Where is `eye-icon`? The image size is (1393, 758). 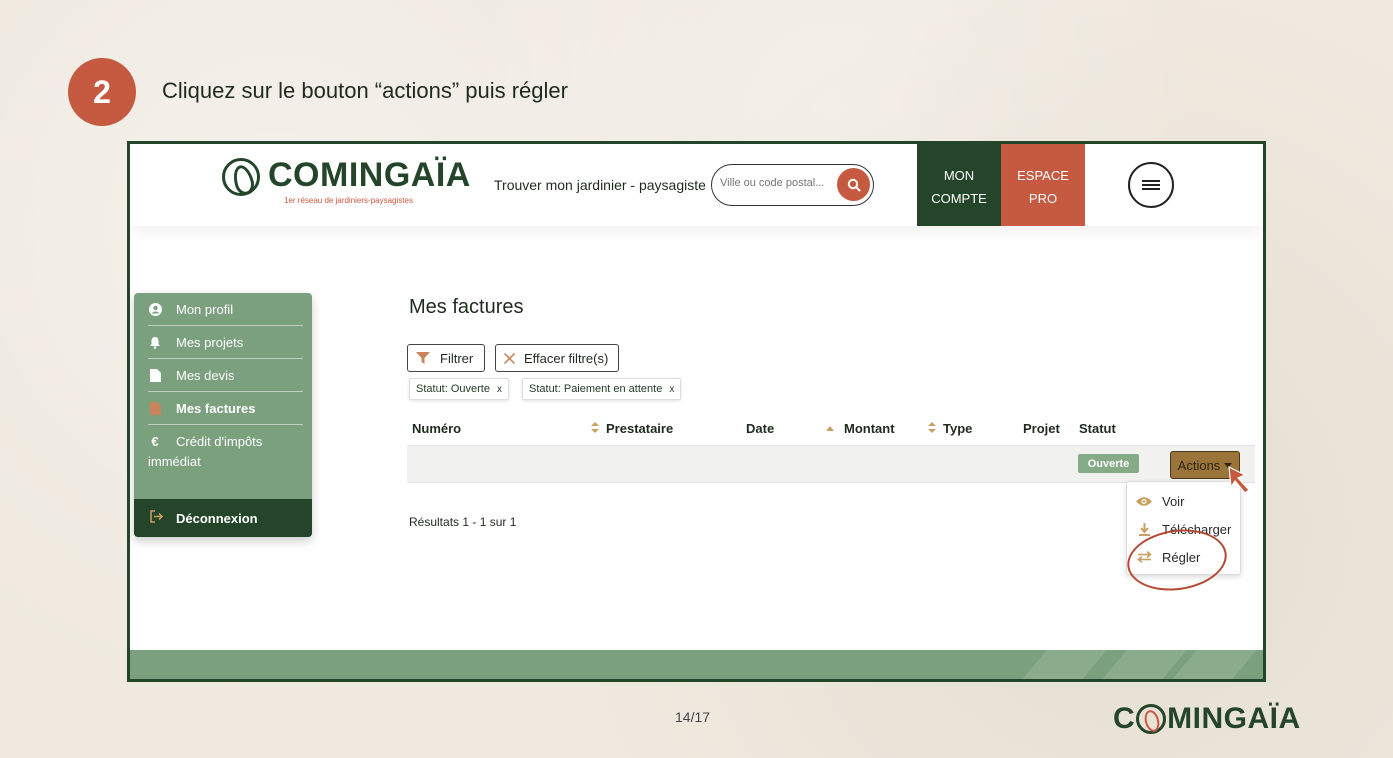
eye-icon is located at coordinates (1144, 501).